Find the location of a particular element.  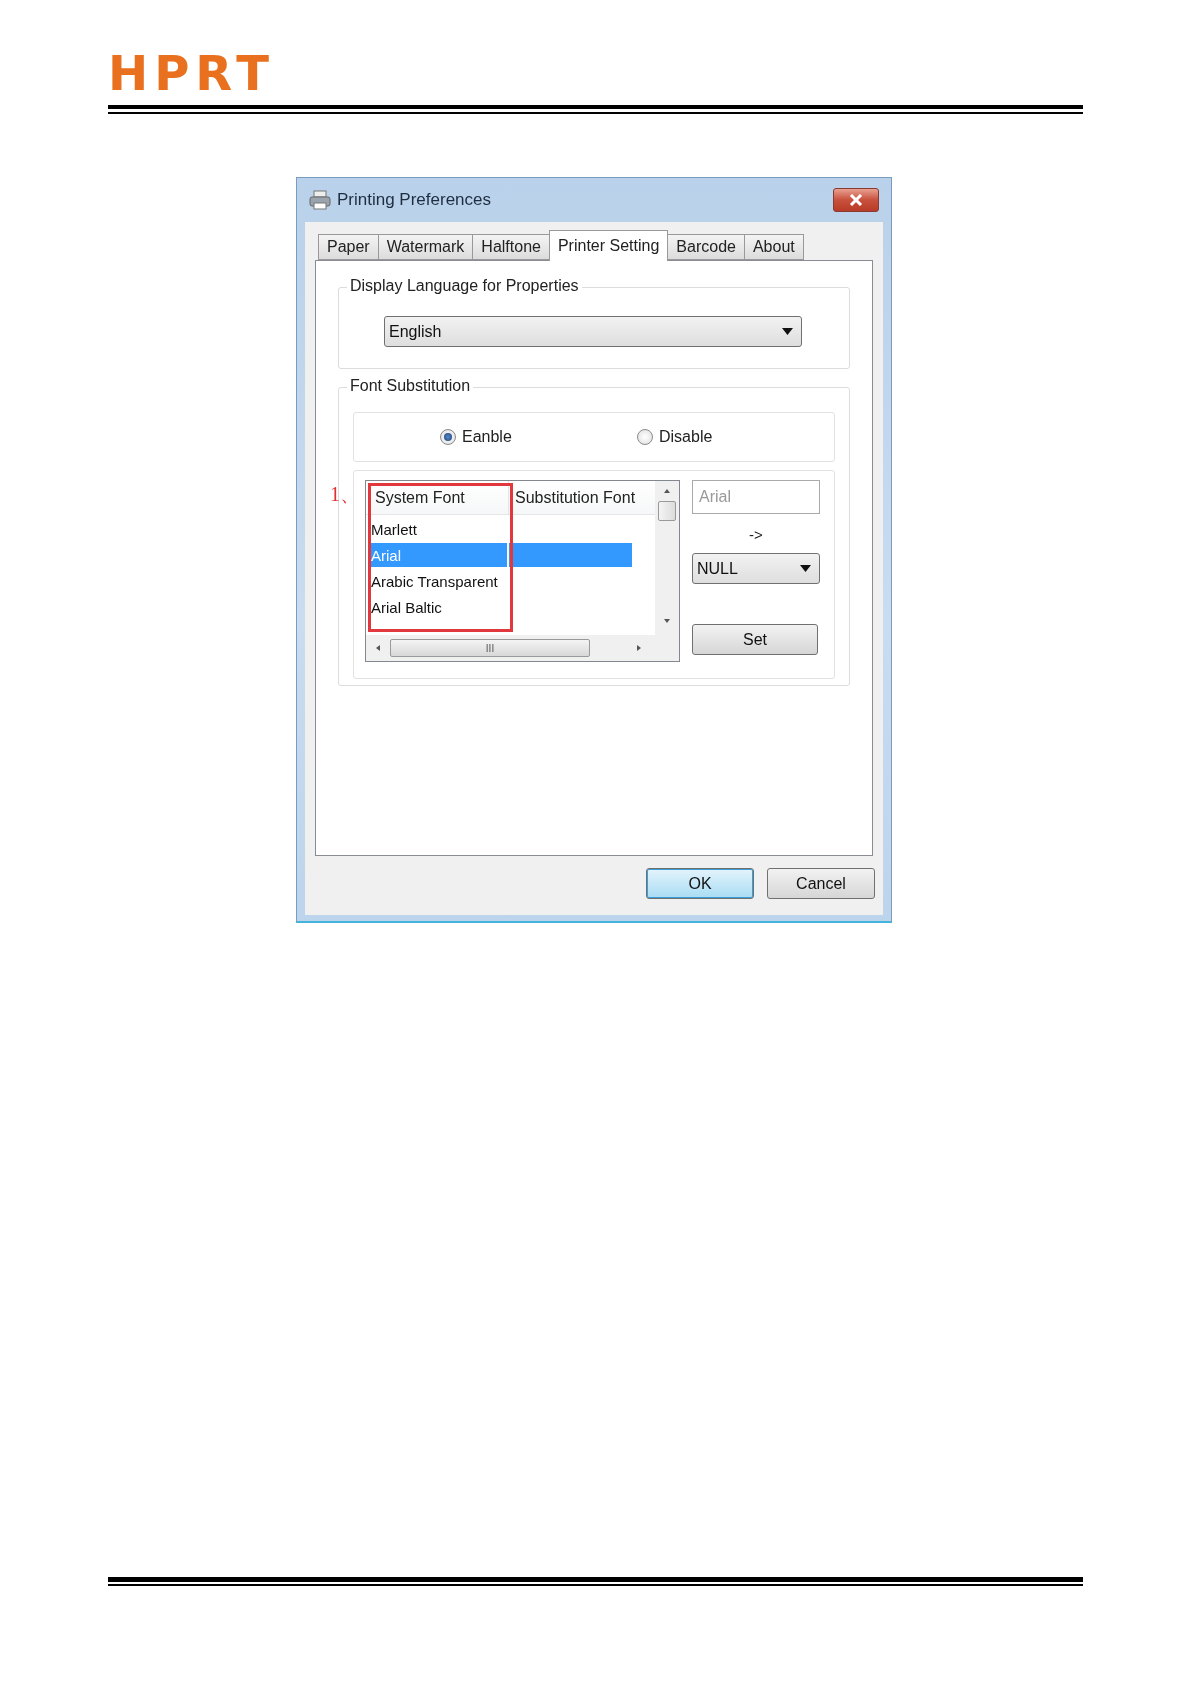

tab: About is located at coordinates (773, 247).